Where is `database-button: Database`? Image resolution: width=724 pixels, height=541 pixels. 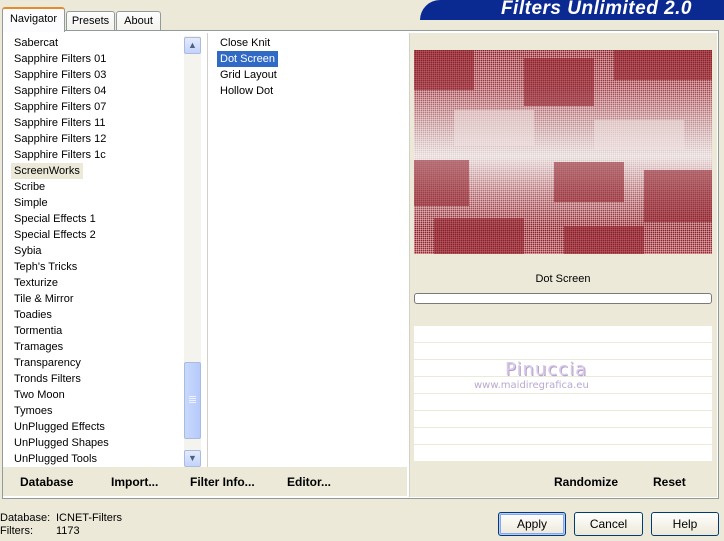
database-button: Database is located at coordinates (46, 482).